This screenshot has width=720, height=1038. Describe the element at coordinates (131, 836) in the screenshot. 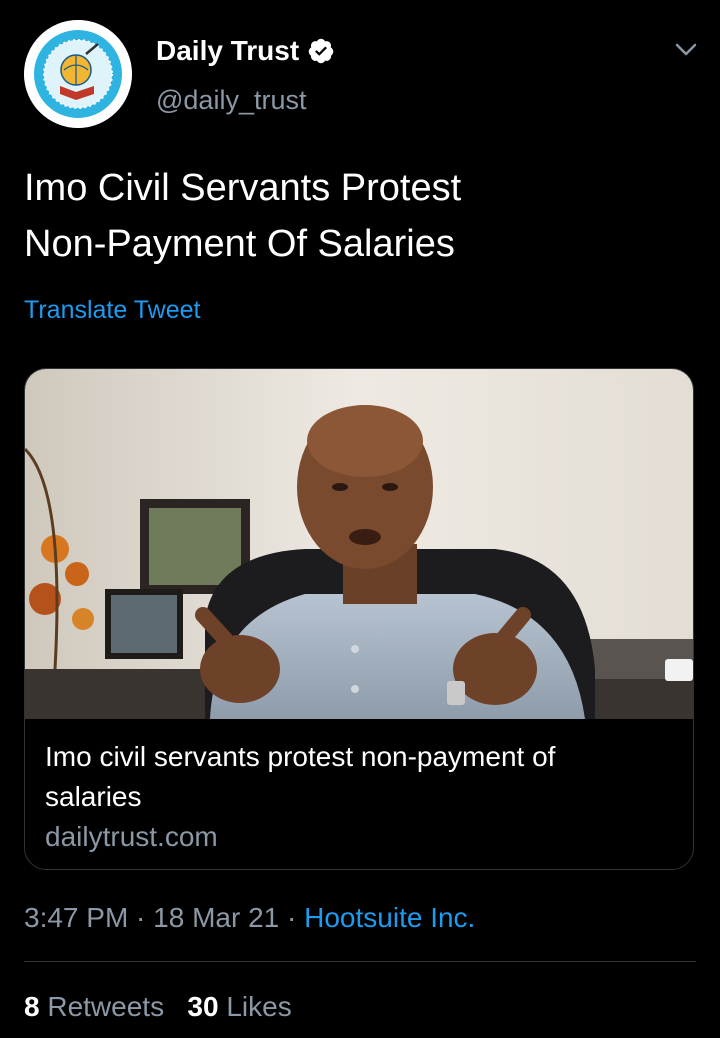

I see `card-domain: dailytrust.com` at that location.